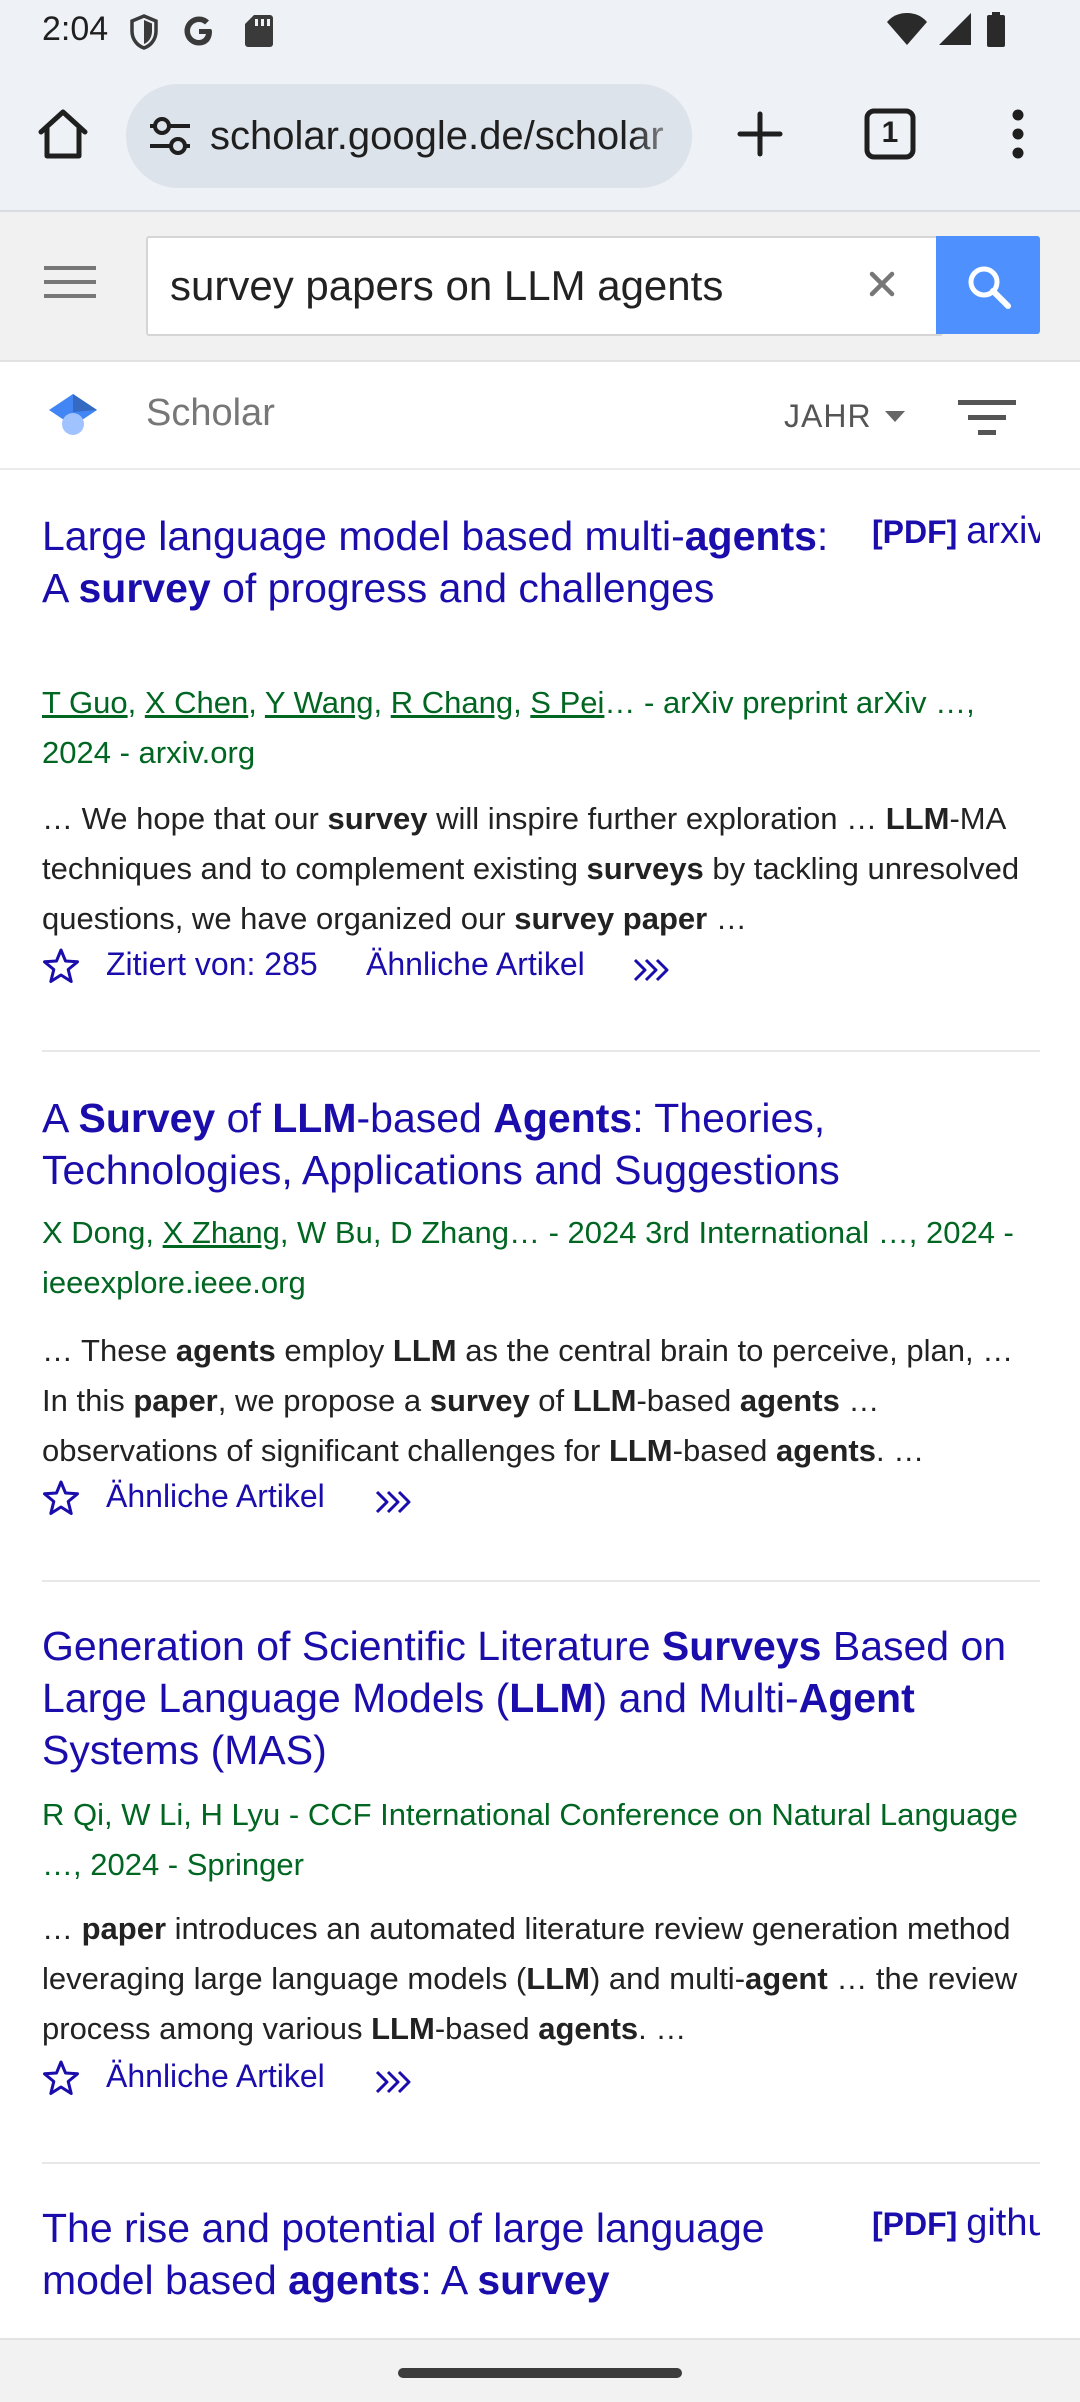 Image resolution: width=1080 pixels, height=2402 pixels. What do you see at coordinates (645, 868) in the screenshot?
I see `highlight-term: surveys` at bounding box center [645, 868].